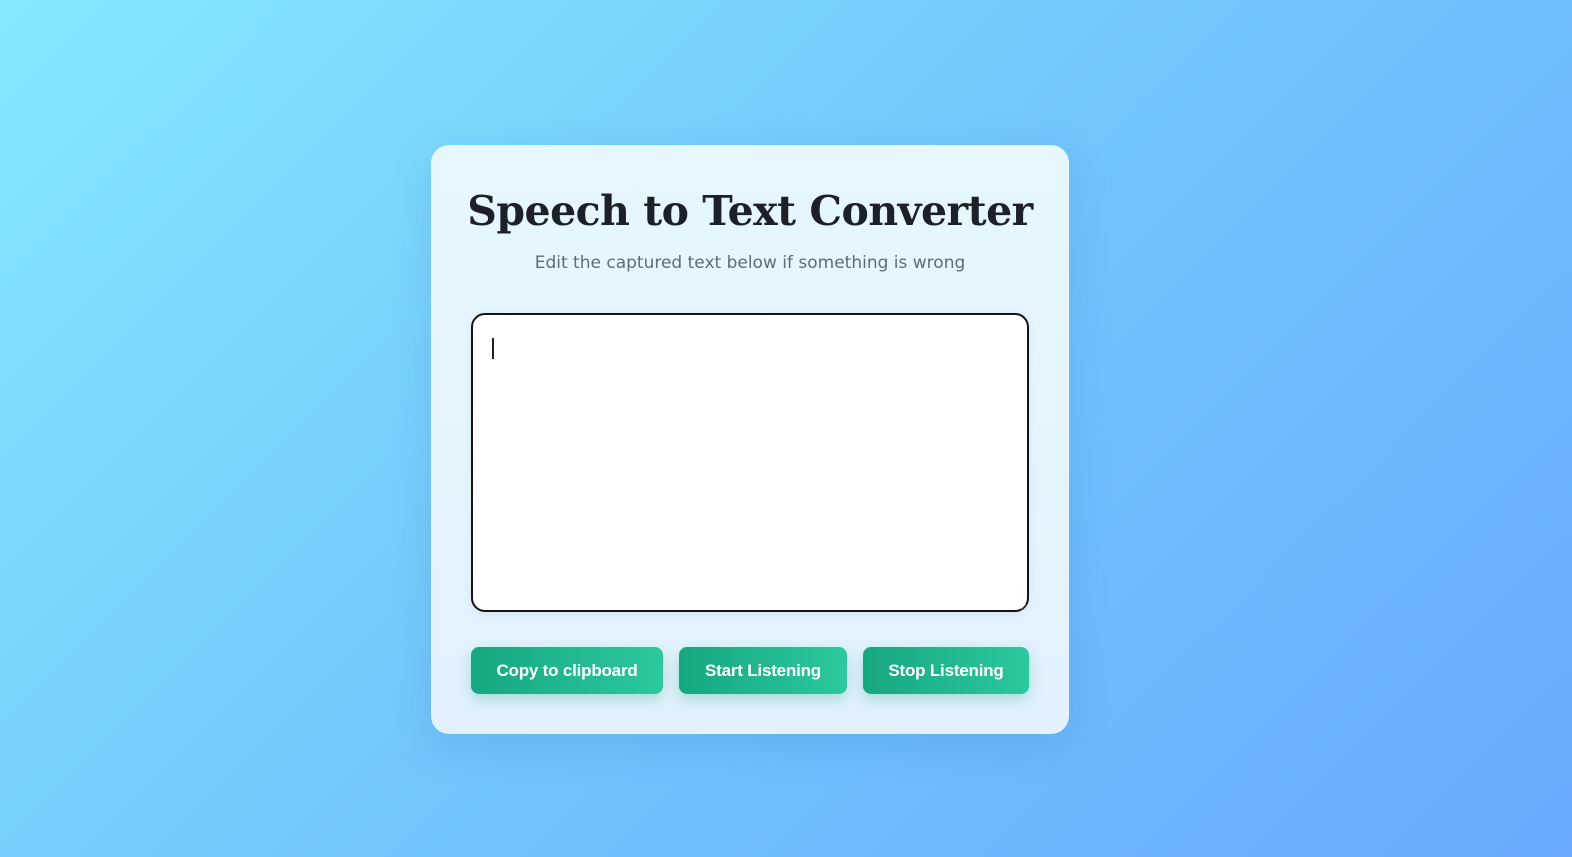 The image size is (1572, 857). Describe the element at coordinates (493, 348) in the screenshot. I see `text-caret` at that location.